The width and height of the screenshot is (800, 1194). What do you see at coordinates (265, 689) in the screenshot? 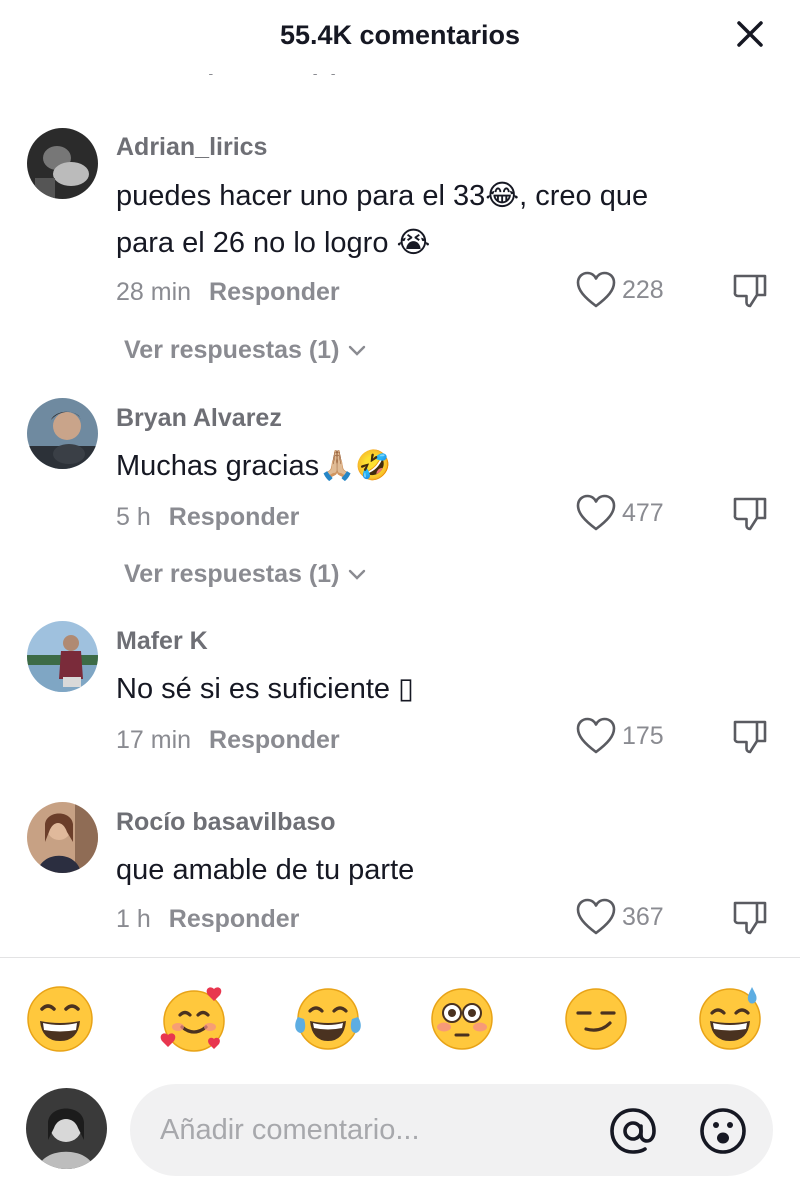
I see `comment-text: No sé si es suficiente ▯` at bounding box center [265, 689].